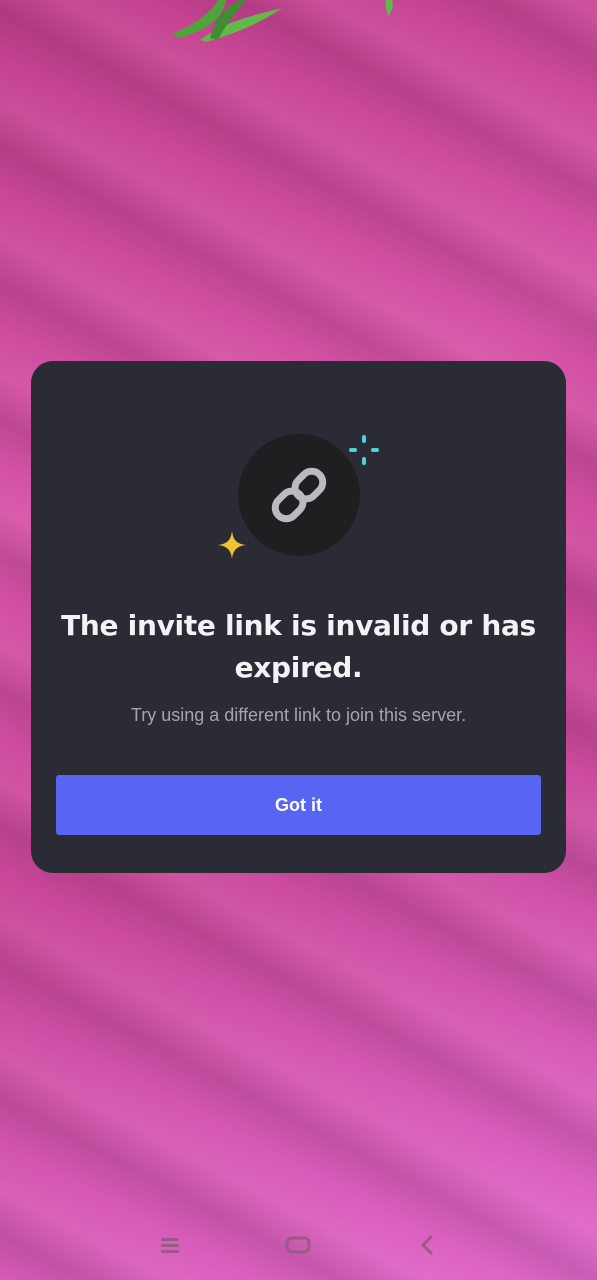 The image size is (597, 1280). I want to click on link-icon-container, so click(299, 495).